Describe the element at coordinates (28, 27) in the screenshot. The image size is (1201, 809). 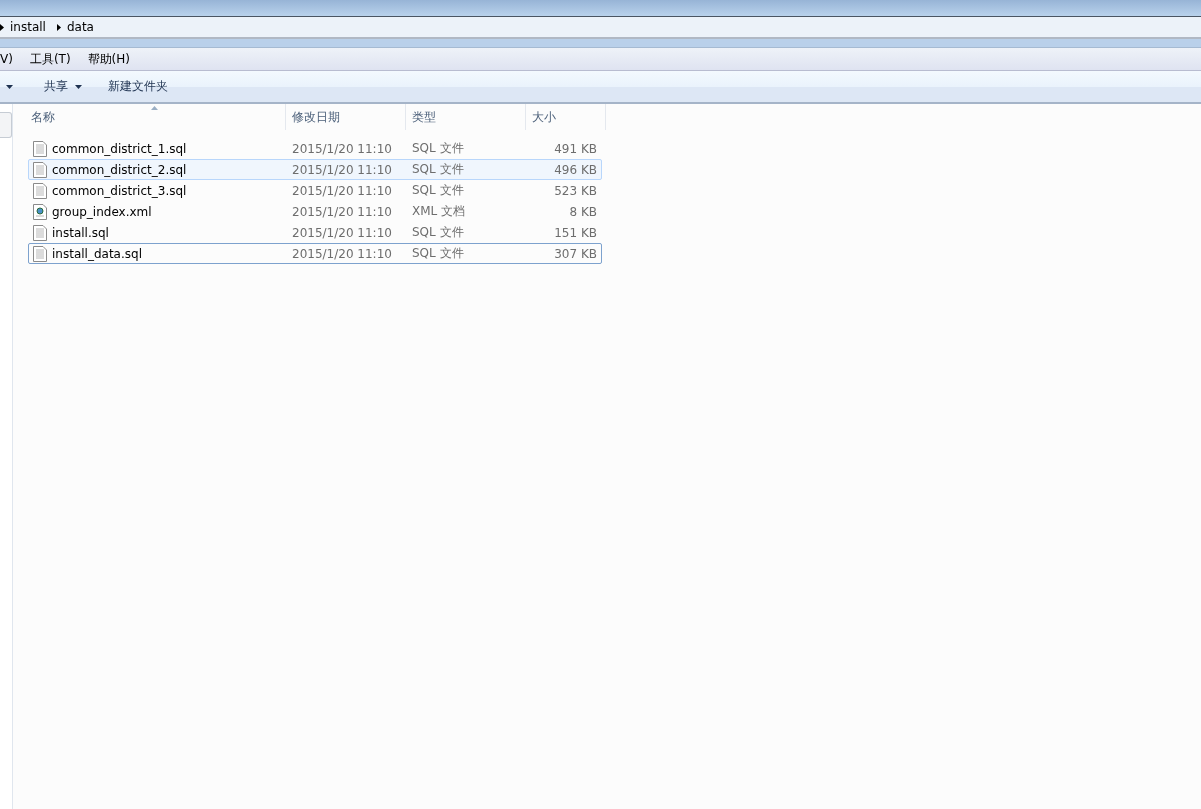
I see `breadcrumb-item: install` at that location.